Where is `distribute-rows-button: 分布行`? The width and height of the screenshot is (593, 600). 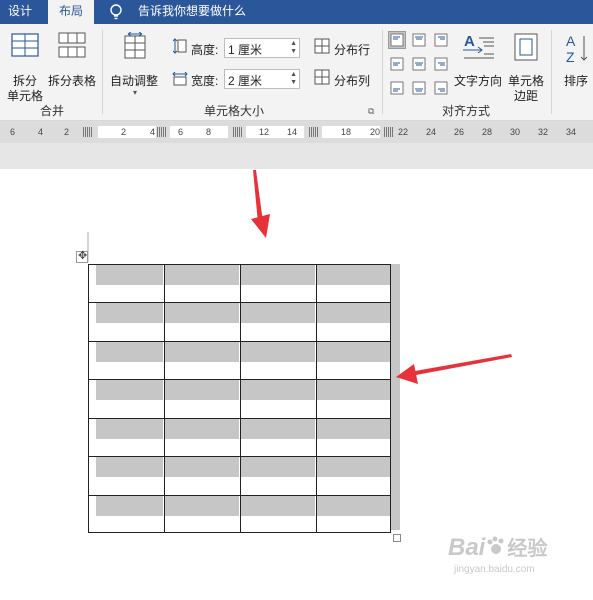 distribute-rows-button: 分布行 is located at coordinates (343, 47).